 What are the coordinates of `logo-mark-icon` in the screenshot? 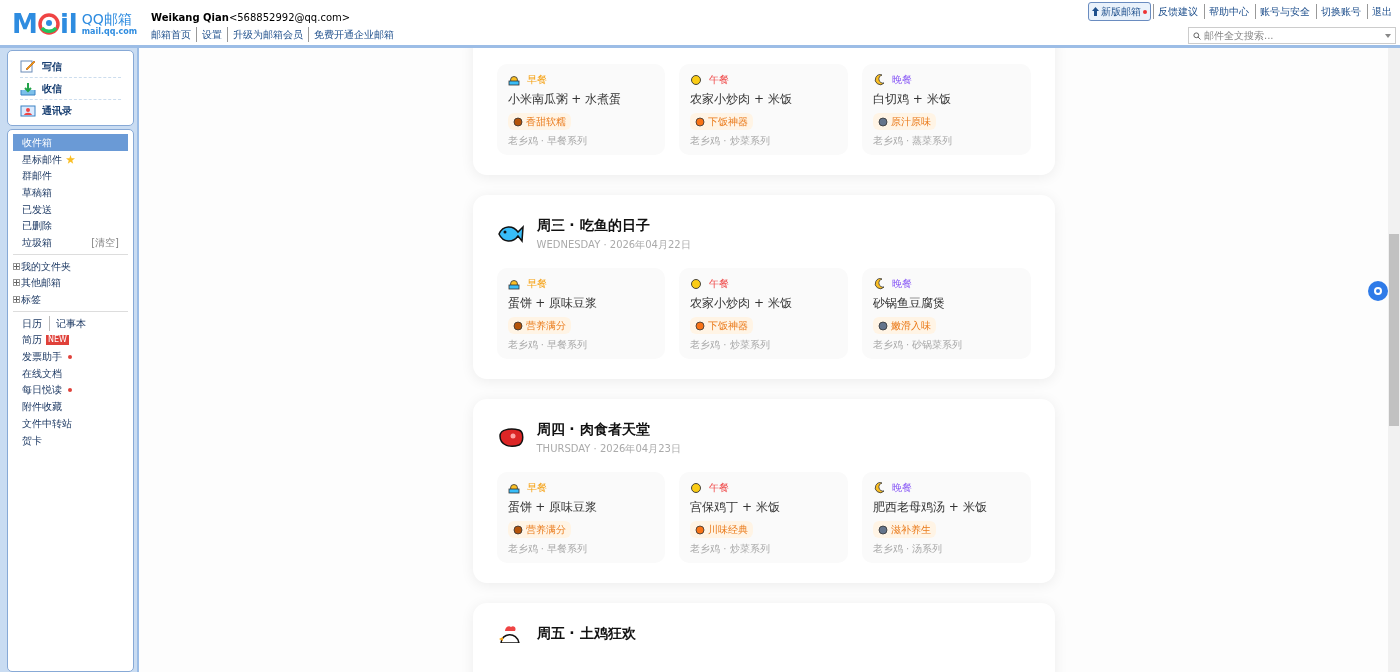 It's located at (48, 23).